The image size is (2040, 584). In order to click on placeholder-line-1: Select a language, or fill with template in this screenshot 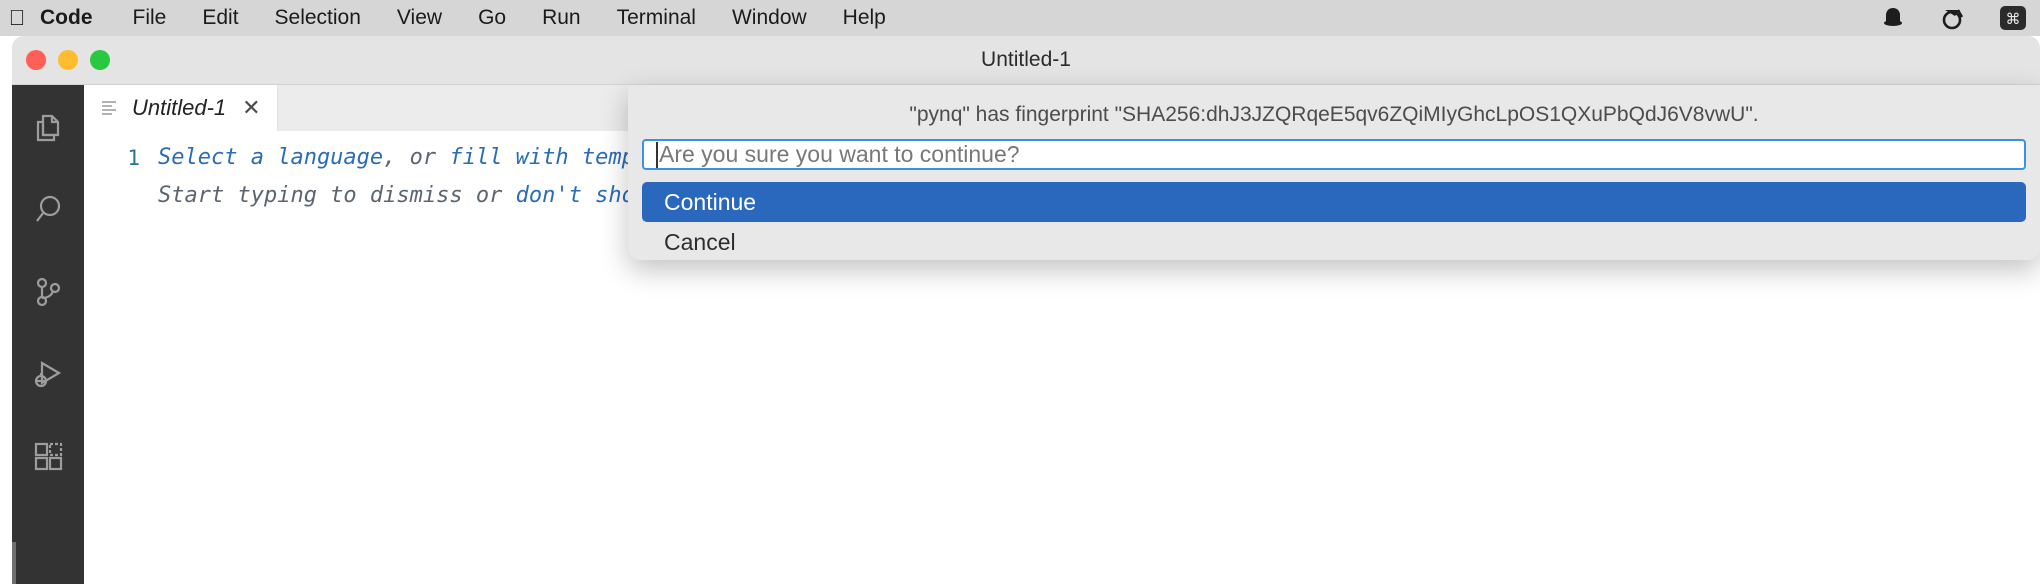, I will do `click(423, 158)`.